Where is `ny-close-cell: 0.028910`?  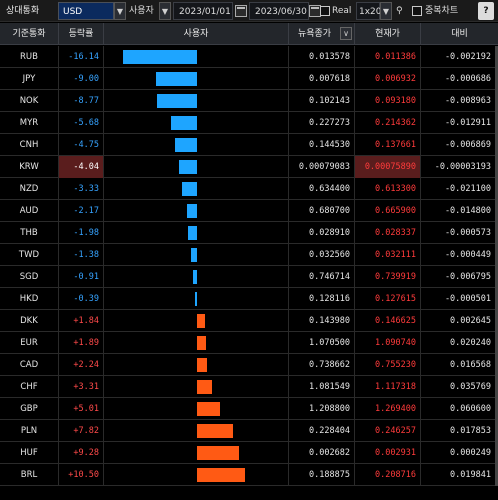 ny-close-cell: 0.028910 is located at coordinates (322, 233).